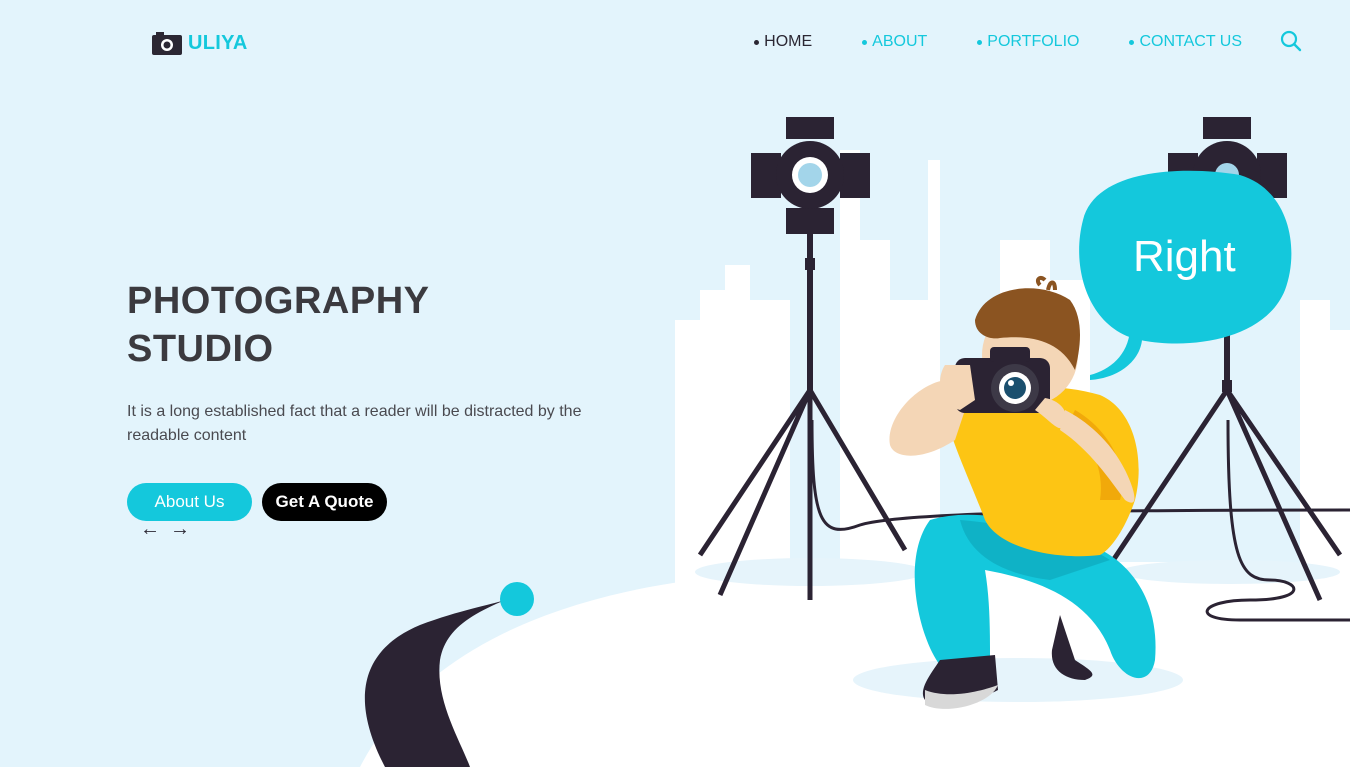  What do you see at coordinates (165, 529) in the screenshot?
I see `slider-arrows: ← →` at bounding box center [165, 529].